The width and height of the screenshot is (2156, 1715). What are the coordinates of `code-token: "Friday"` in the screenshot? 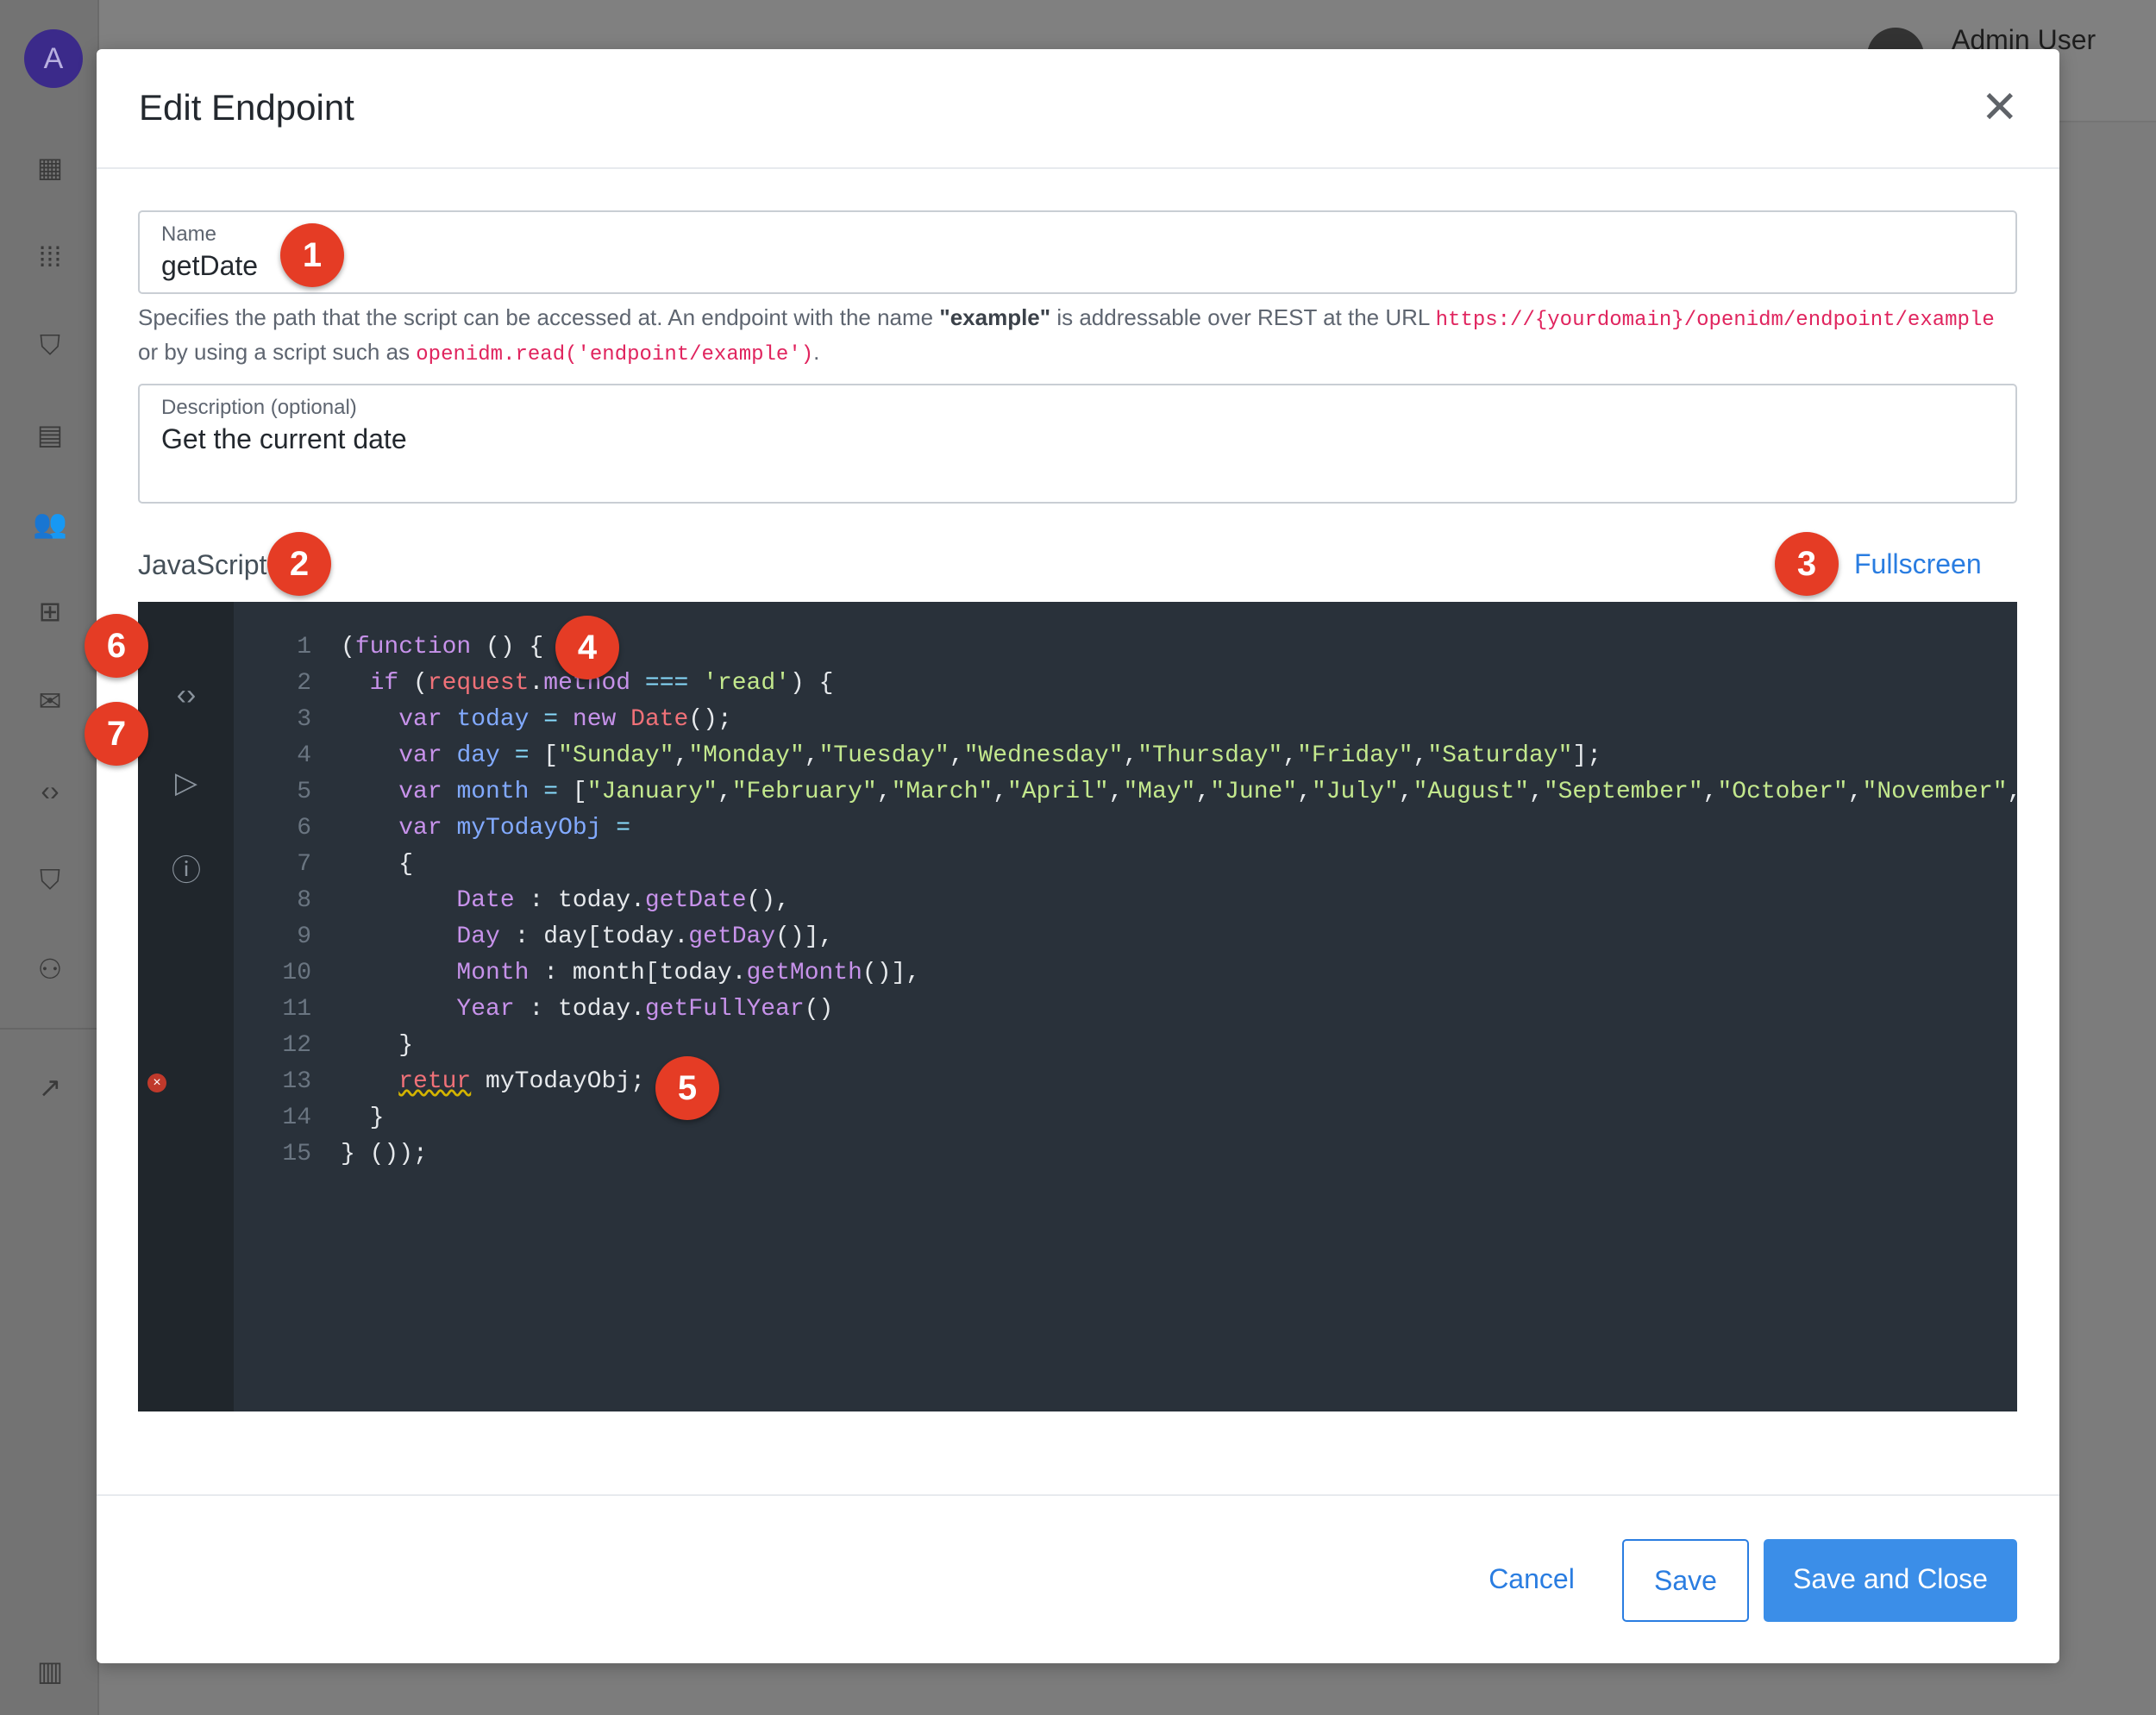 It's located at (1355, 756).